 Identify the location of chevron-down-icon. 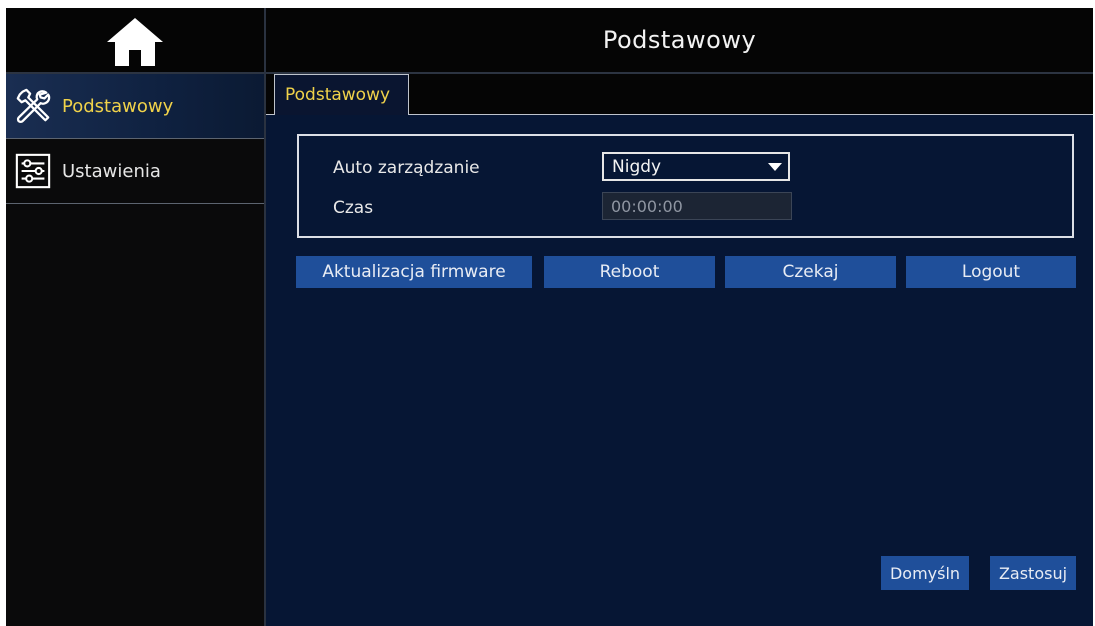
(775, 167).